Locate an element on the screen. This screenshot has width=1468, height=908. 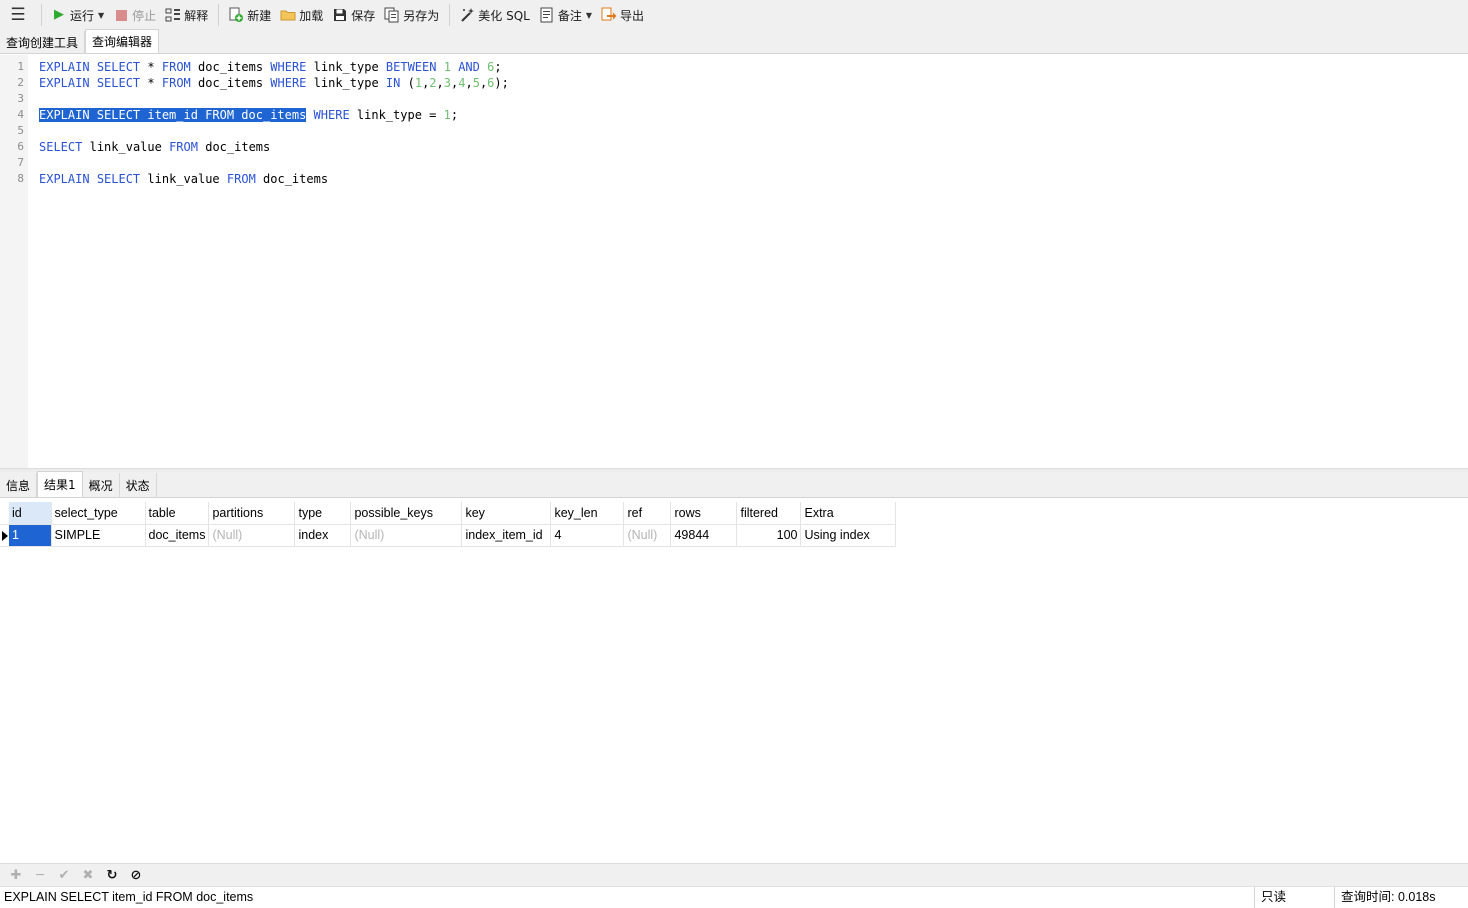
sql-number: 5 is located at coordinates (476, 83).